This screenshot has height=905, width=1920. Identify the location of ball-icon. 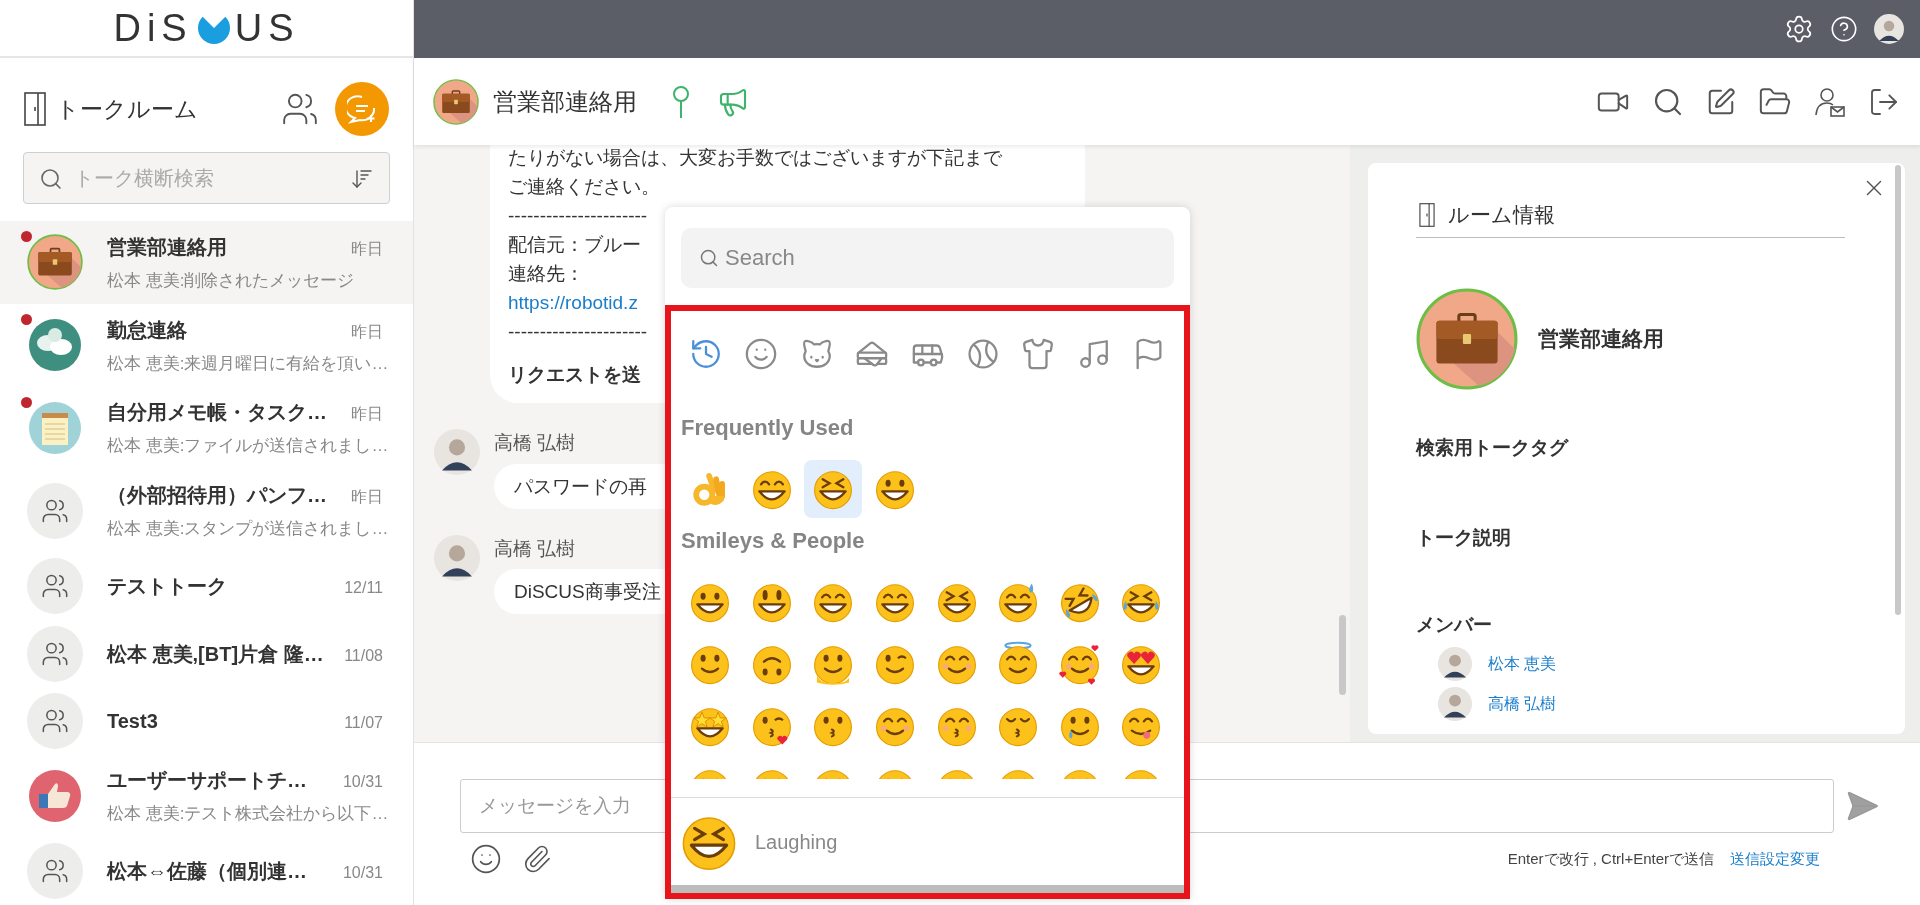
(982, 354).